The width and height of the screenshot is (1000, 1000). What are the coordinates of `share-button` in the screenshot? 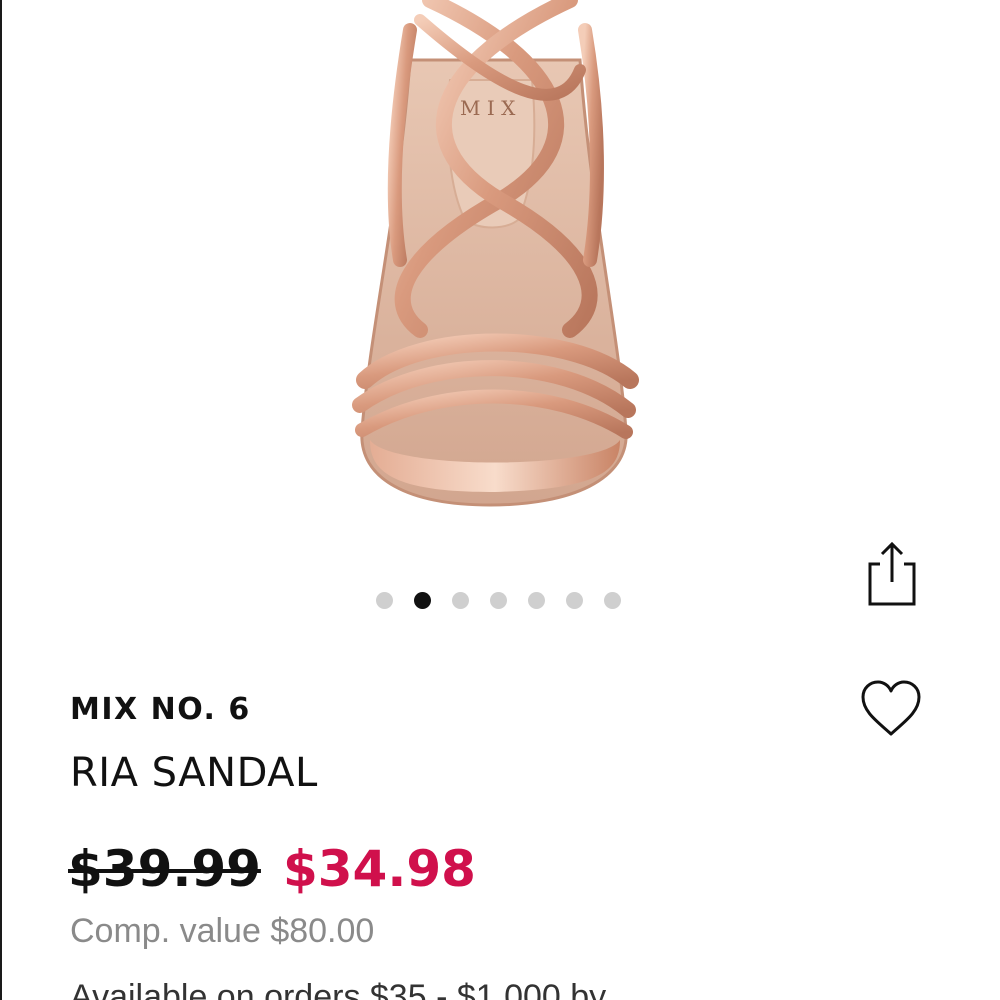 It's located at (892, 574).